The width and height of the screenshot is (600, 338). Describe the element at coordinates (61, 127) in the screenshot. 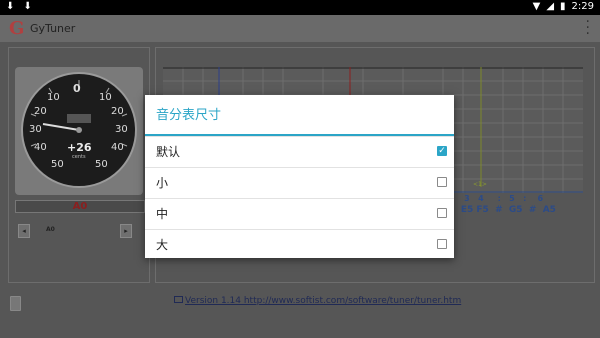

I see `needle` at that location.